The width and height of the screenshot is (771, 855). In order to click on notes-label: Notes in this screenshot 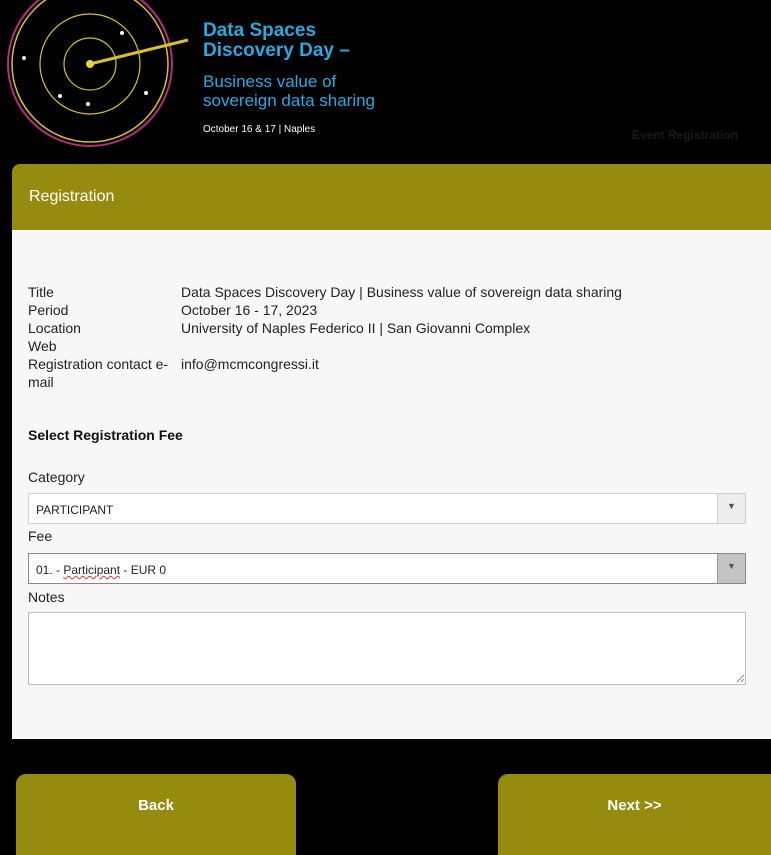, I will do `click(46, 597)`.